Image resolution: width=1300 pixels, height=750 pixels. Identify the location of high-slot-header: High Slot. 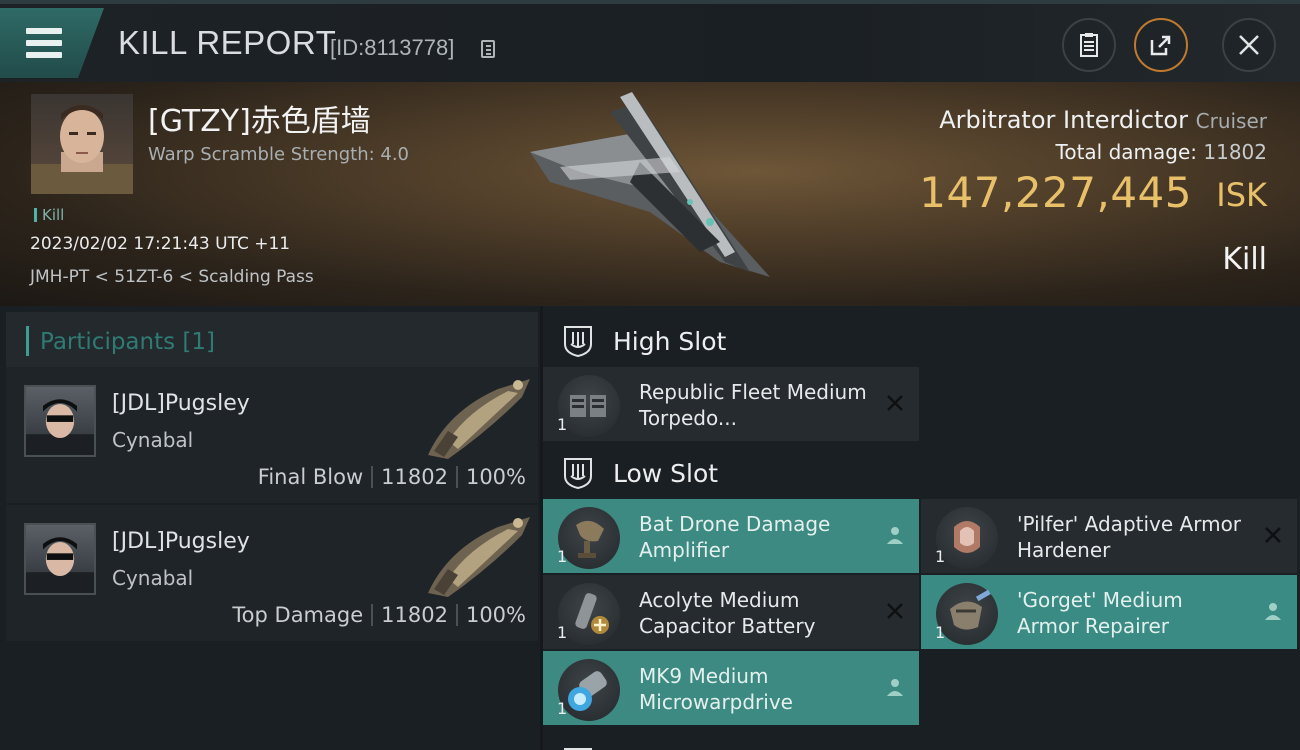
(921, 340).